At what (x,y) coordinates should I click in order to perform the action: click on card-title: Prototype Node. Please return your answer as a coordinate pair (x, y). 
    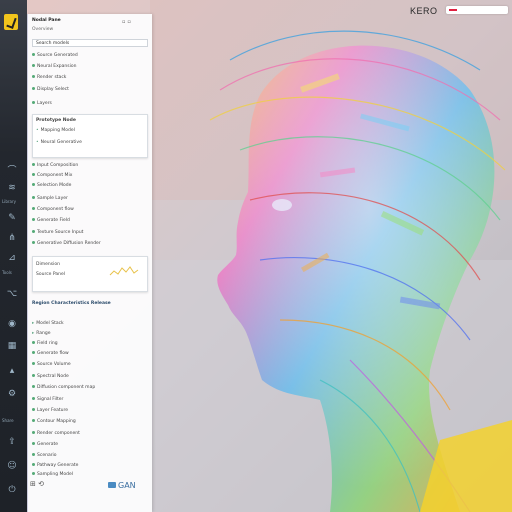
    Looking at the image, I should click on (56, 120).